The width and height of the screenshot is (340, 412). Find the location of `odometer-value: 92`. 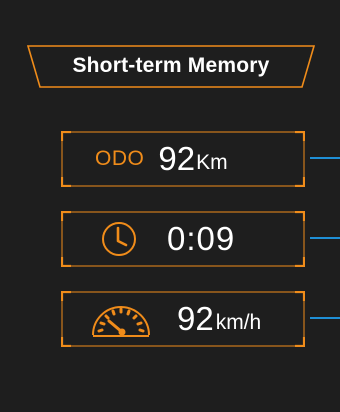

odometer-value: 92 is located at coordinates (177, 158).